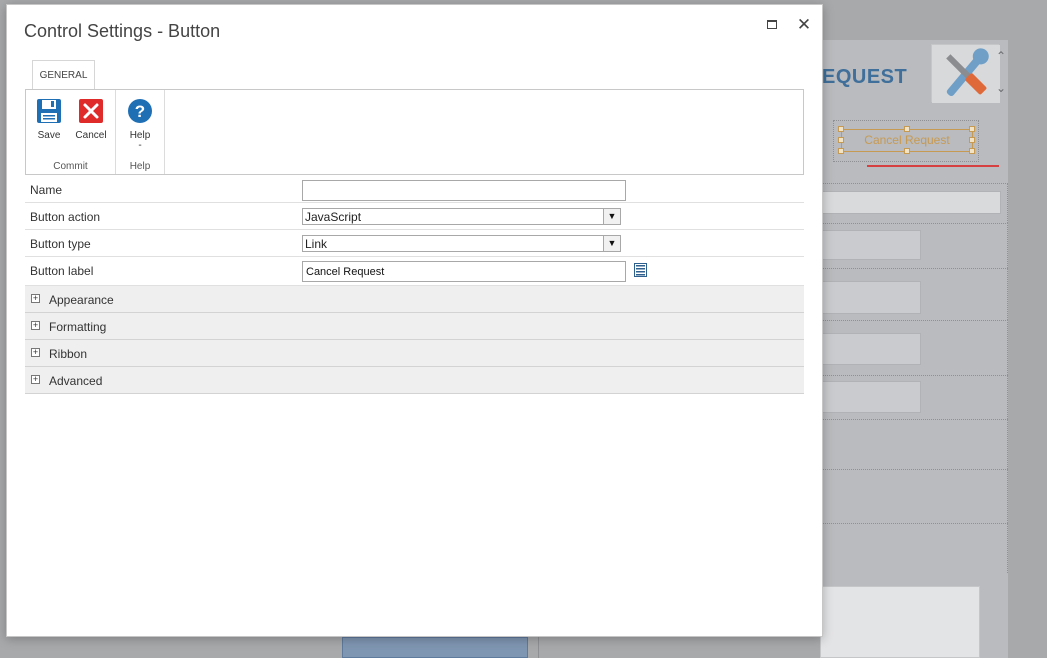  Describe the element at coordinates (1001, 56) in the screenshot. I see `chevron-up-icon: ⌃` at that location.